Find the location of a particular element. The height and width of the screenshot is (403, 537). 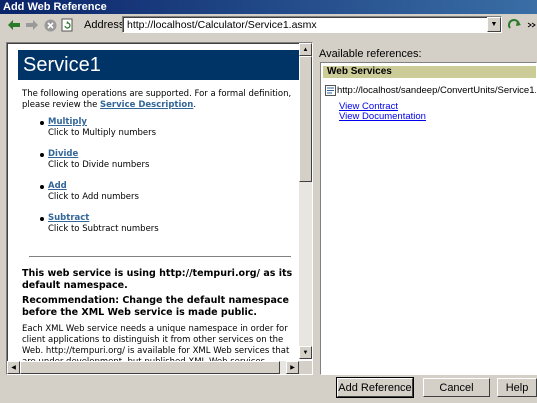

operation-desc: Click to Multiply numbers is located at coordinates (102, 133).